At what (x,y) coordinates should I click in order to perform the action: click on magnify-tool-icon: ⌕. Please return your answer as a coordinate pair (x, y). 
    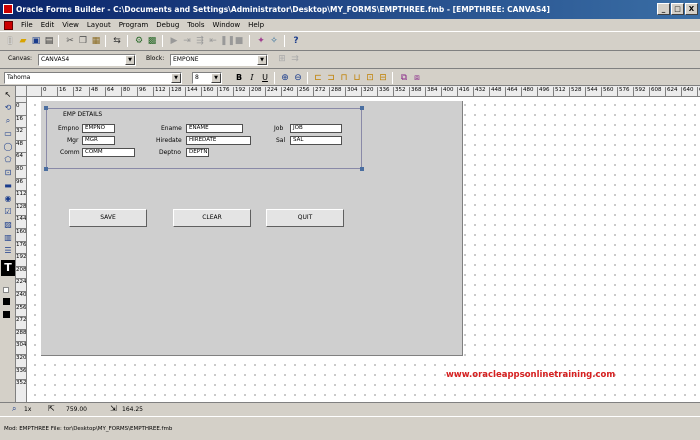
    Looking at the image, I should click on (8, 120).